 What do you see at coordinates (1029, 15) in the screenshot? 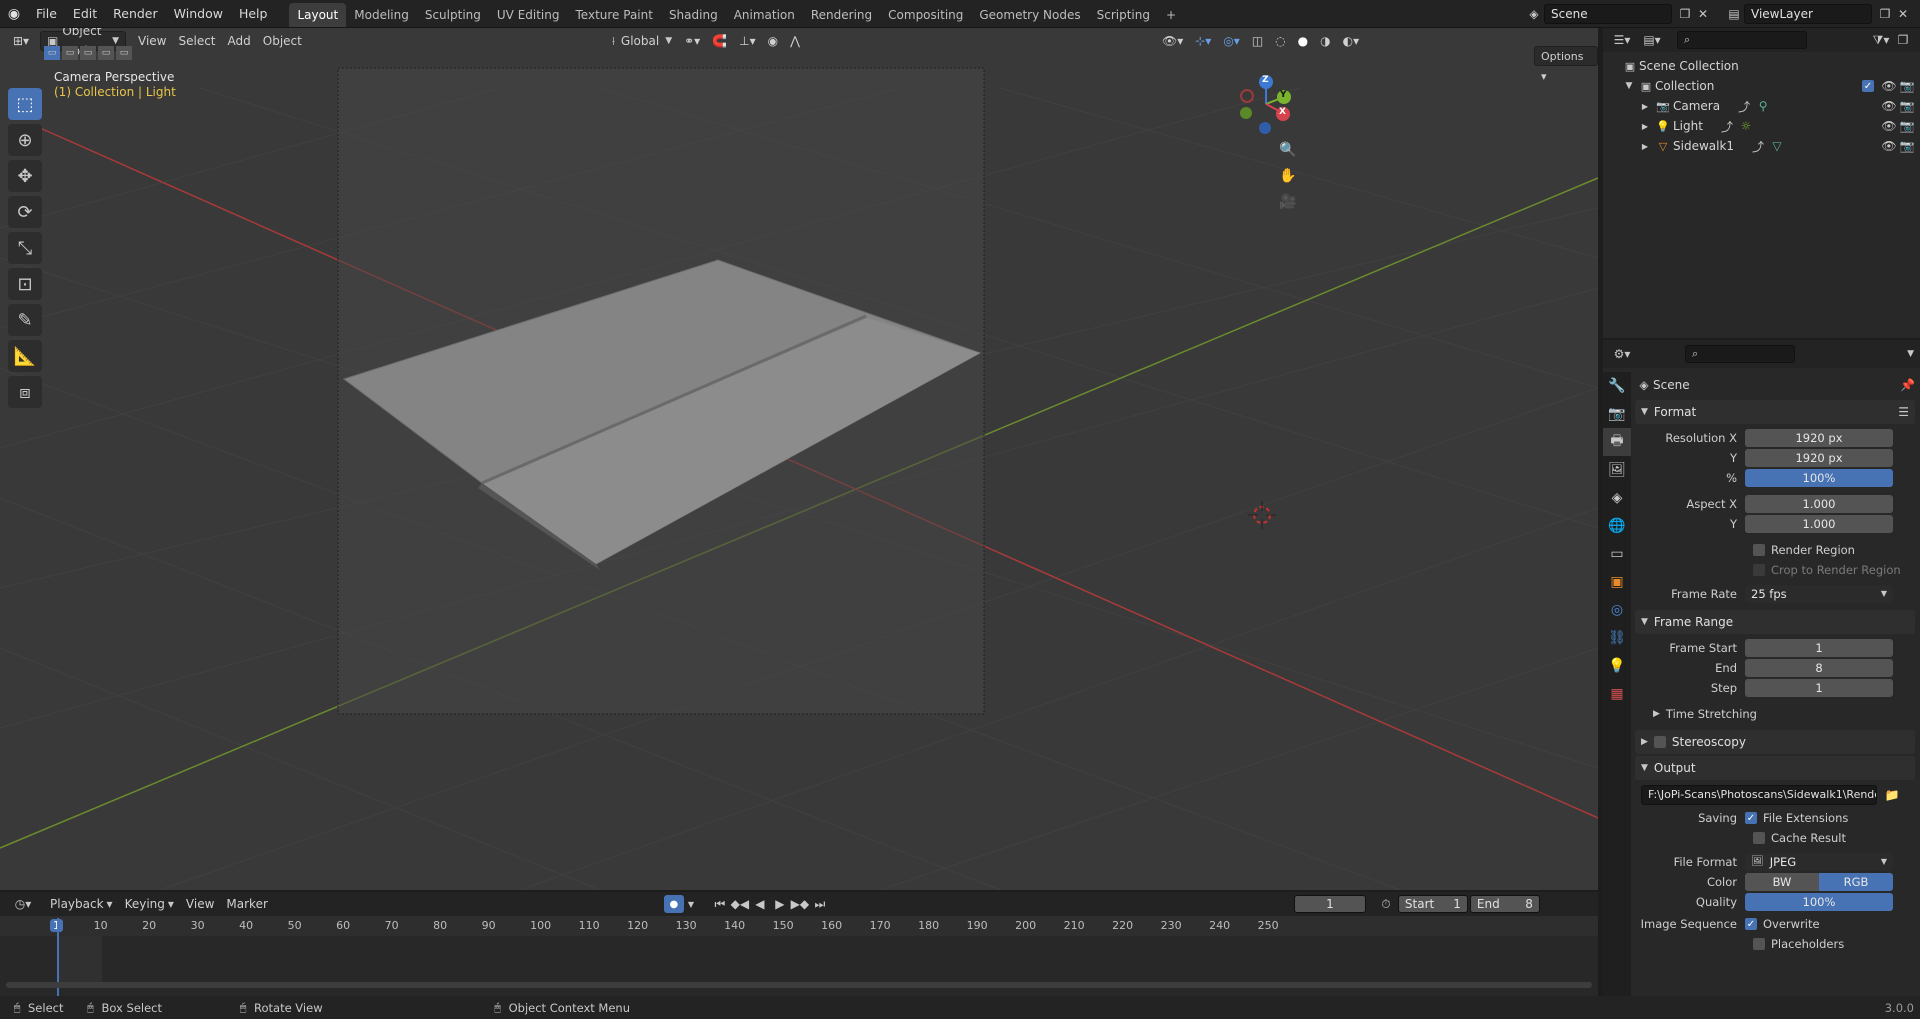
I see `tab-geometry-nodes: Geometry Nodes` at bounding box center [1029, 15].